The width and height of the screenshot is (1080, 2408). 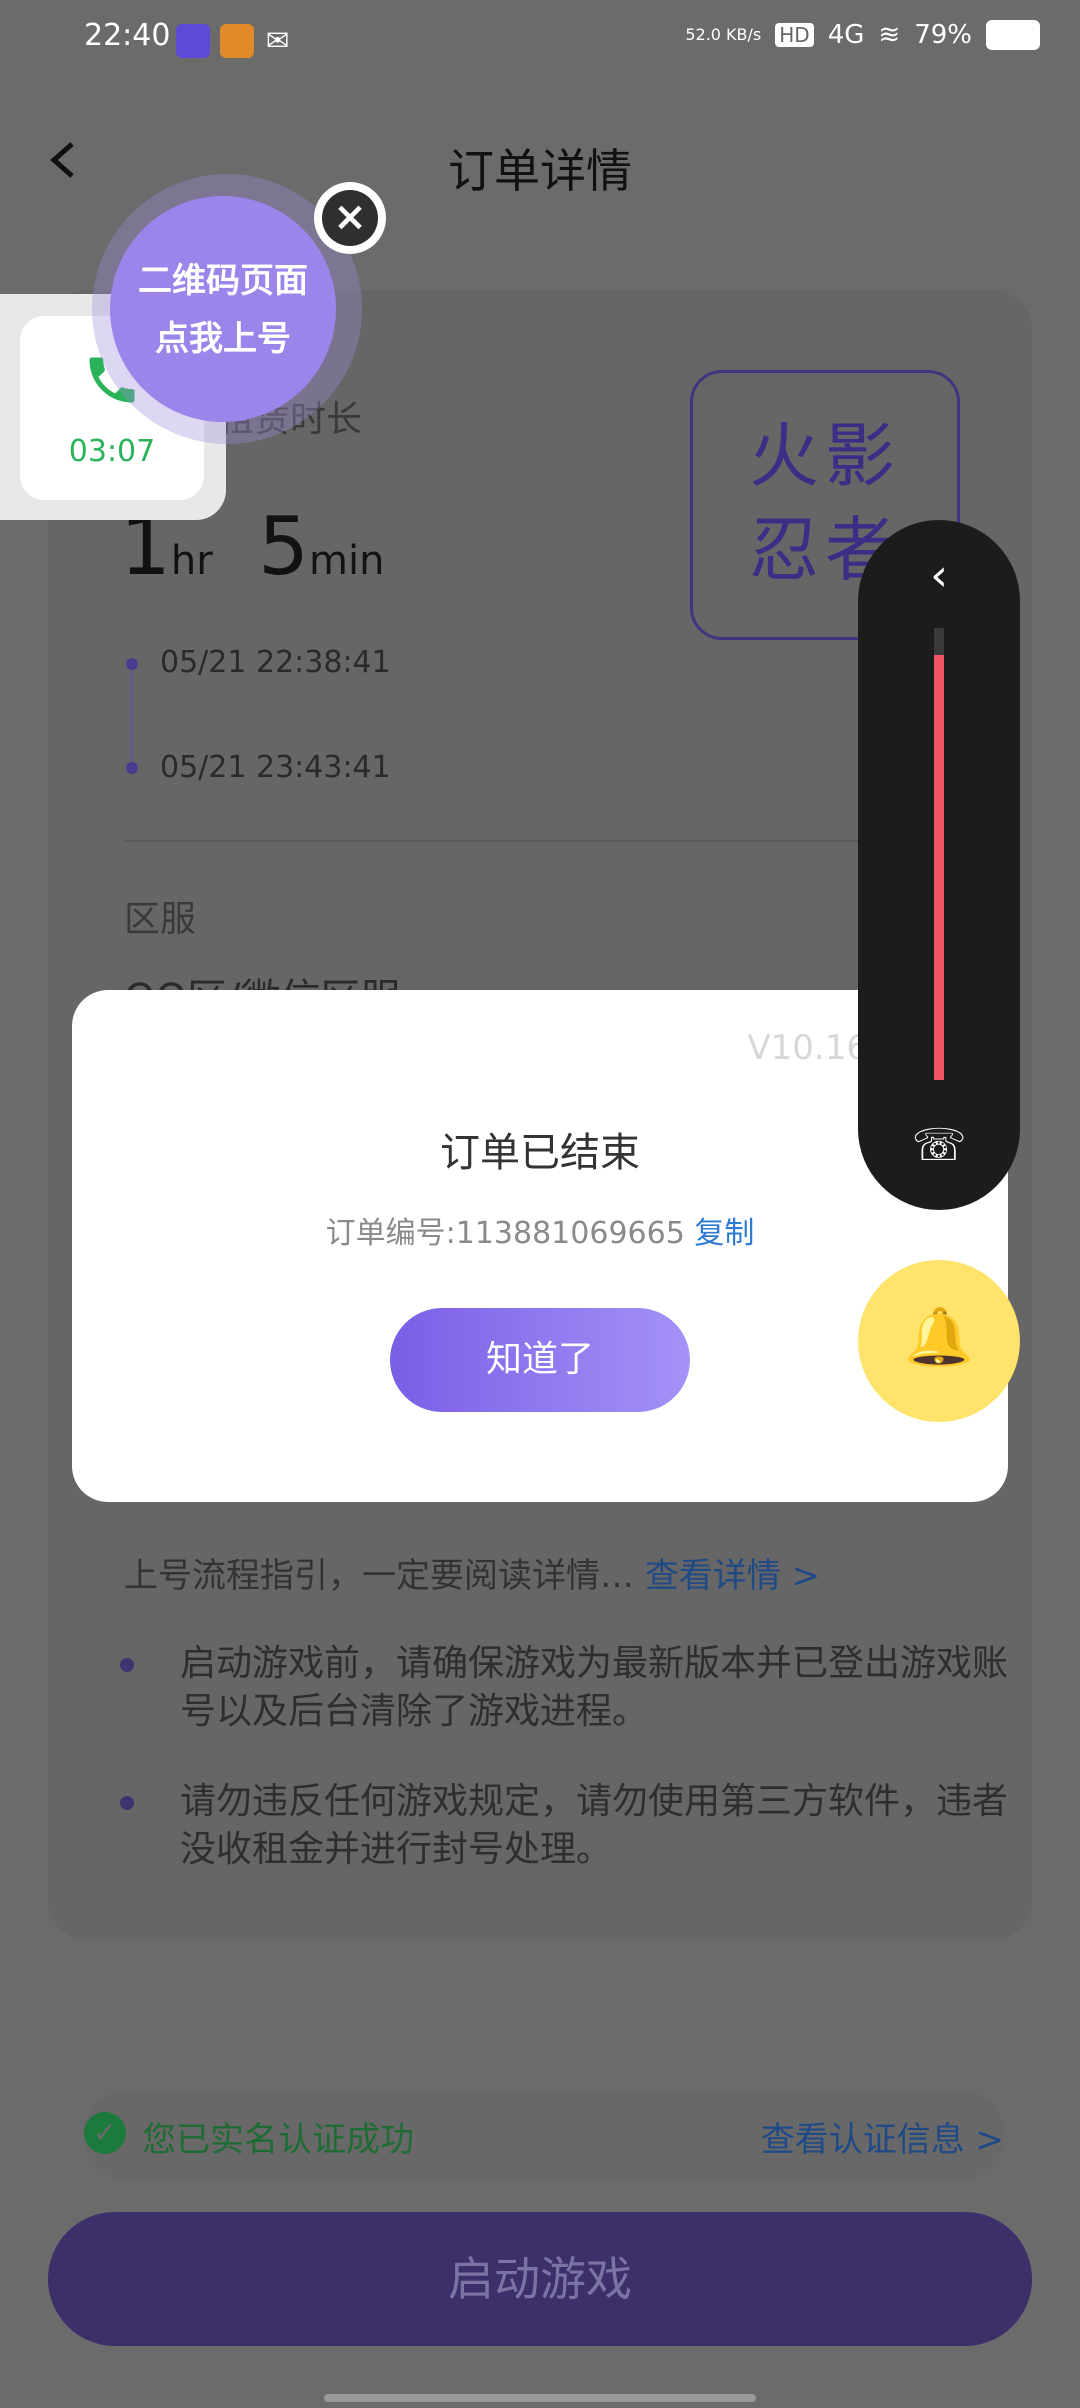 I want to click on home-indicator, so click(x=540, y=2398).